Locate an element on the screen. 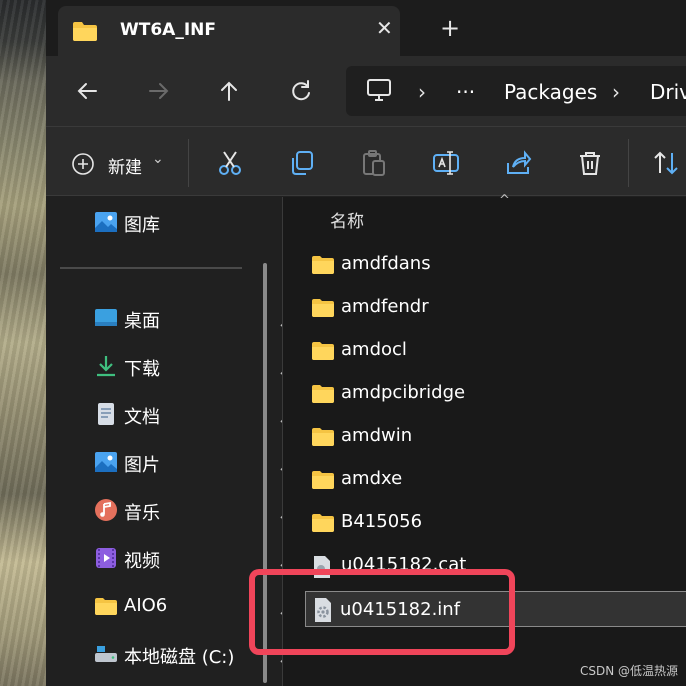 The width and height of the screenshot is (686, 686). new-button-label: 新建 is located at coordinates (125, 168).